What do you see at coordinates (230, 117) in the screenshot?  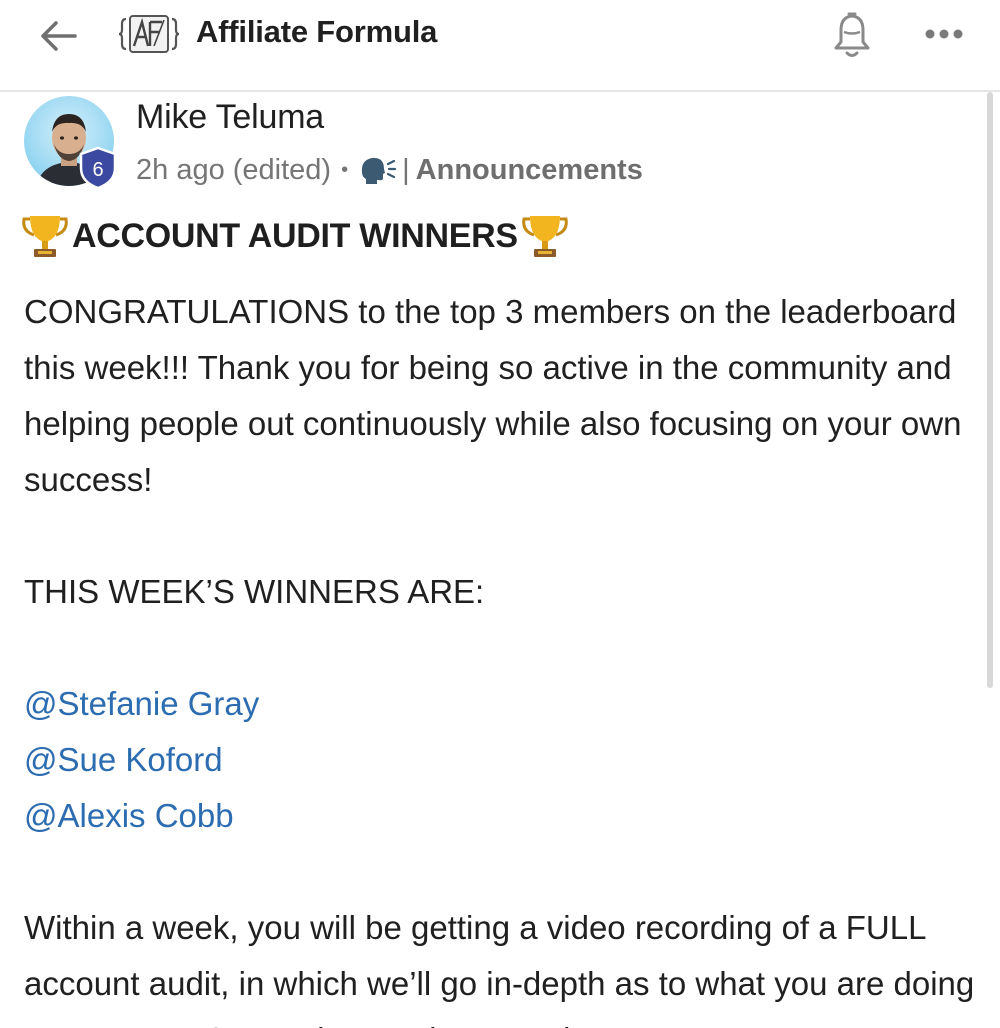 I see `author-name: Mike Teluma` at bounding box center [230, 117].